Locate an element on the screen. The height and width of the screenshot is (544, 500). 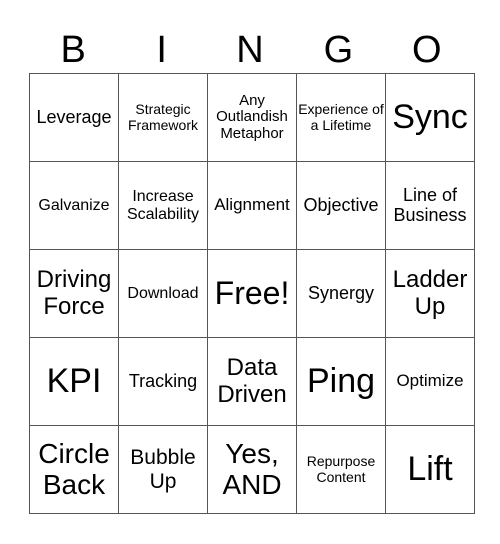
bingo-cell: Experience of a Lifetime is located at coordinates (341, 117).